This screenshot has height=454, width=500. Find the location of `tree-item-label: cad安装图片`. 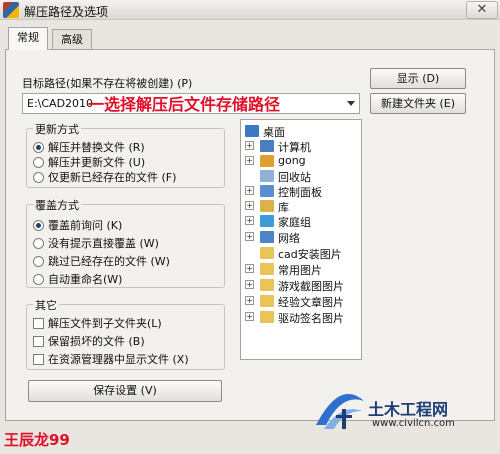

tree-item-label: cad安装图片 is located at coordinates (310, 254).